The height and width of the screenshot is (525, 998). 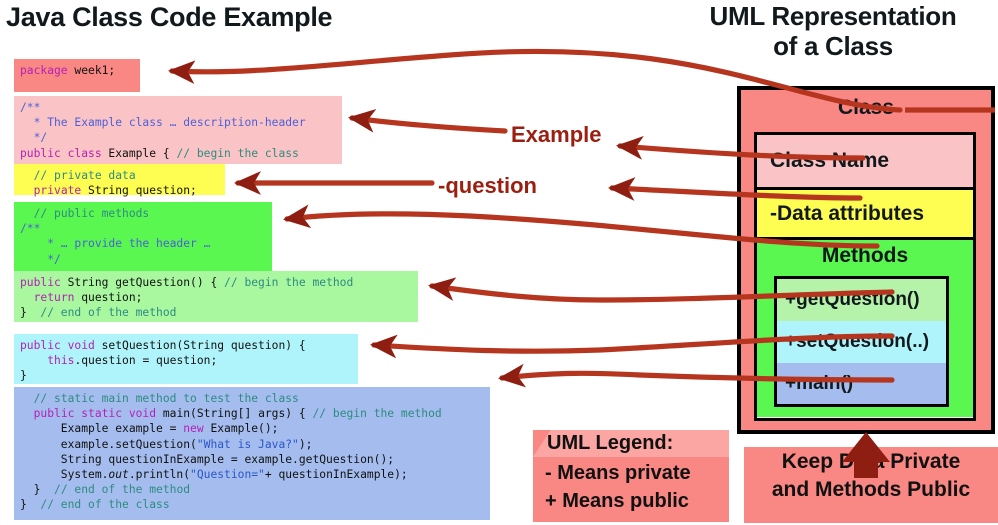 What do you see at coordinates (427, 121) in the screenshot?
I see `arrow-label-to-header` at bounding box center [427, 121].